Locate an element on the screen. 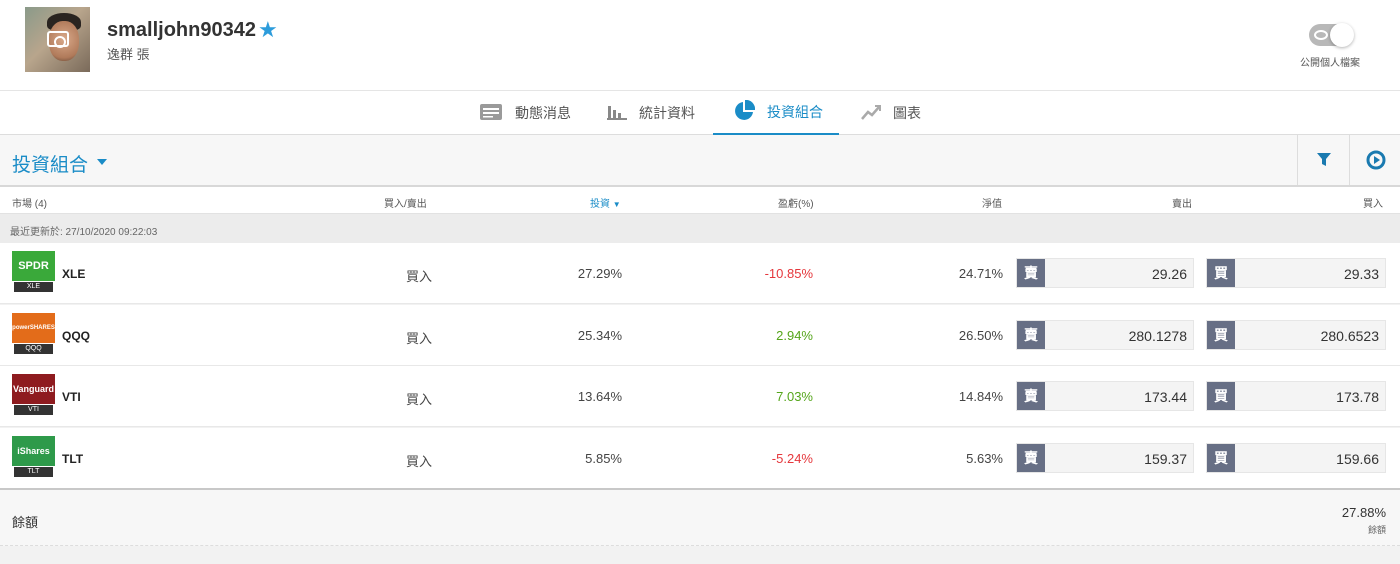 The image size is (1400, 564). sell-button: 賣 173.44 is located at coordinates (1105, 396).